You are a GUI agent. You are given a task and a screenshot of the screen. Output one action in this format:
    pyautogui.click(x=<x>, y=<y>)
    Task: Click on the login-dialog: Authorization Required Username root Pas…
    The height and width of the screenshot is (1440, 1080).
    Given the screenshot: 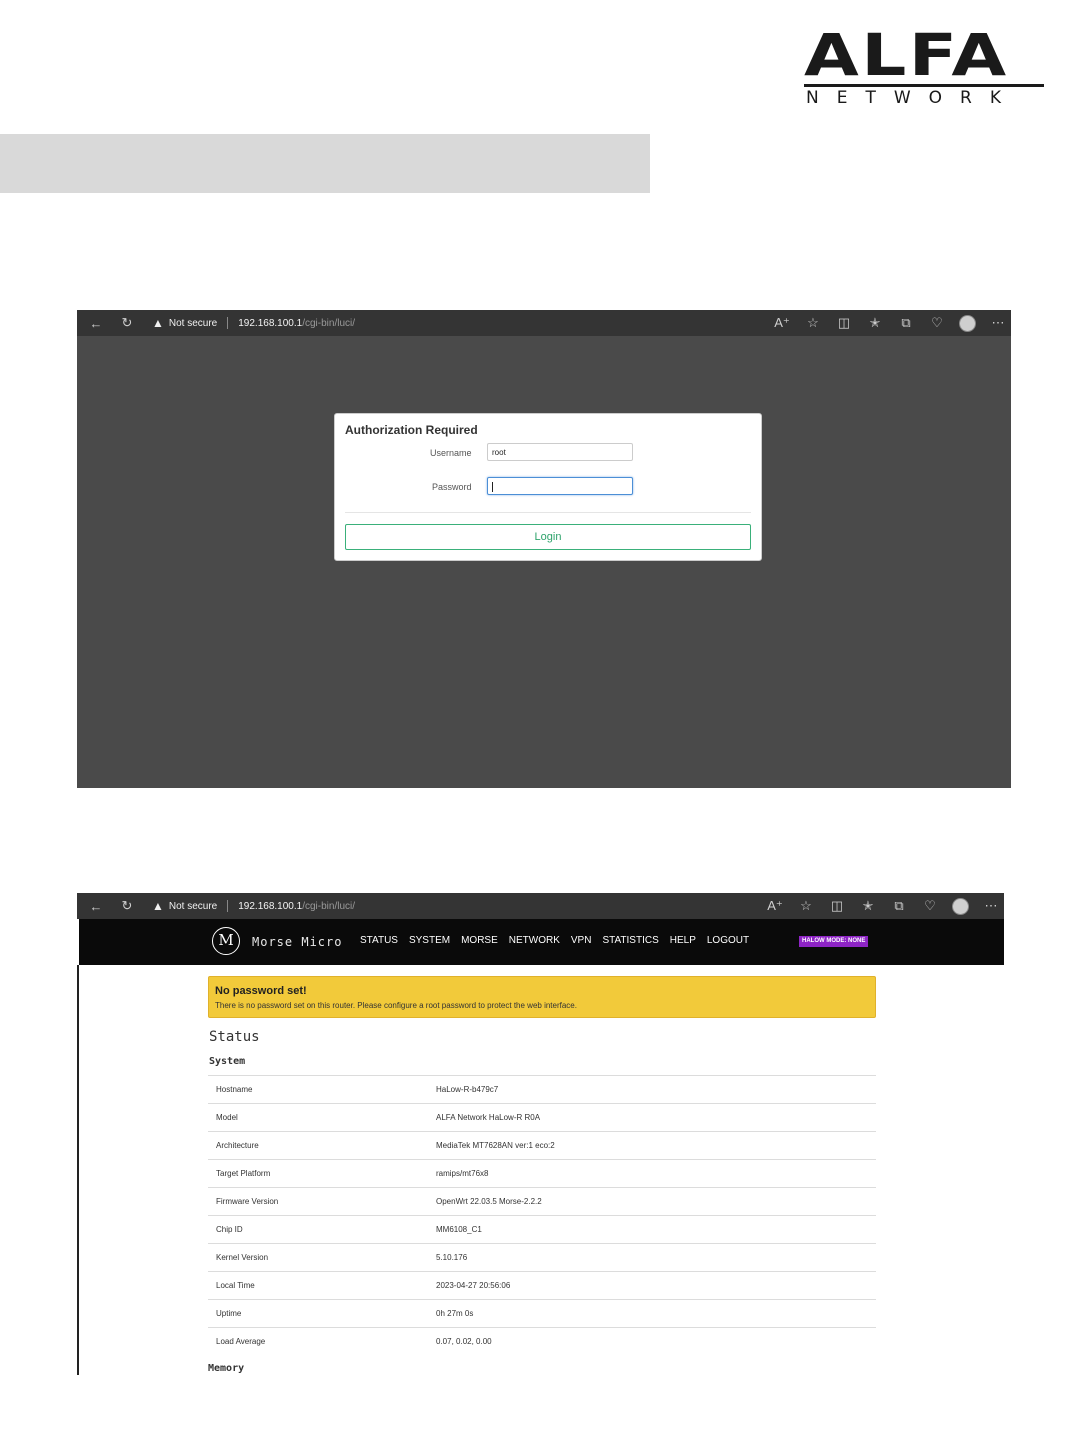 What is the action you would take?
    pyautogui.click(x=548, y=487)
    